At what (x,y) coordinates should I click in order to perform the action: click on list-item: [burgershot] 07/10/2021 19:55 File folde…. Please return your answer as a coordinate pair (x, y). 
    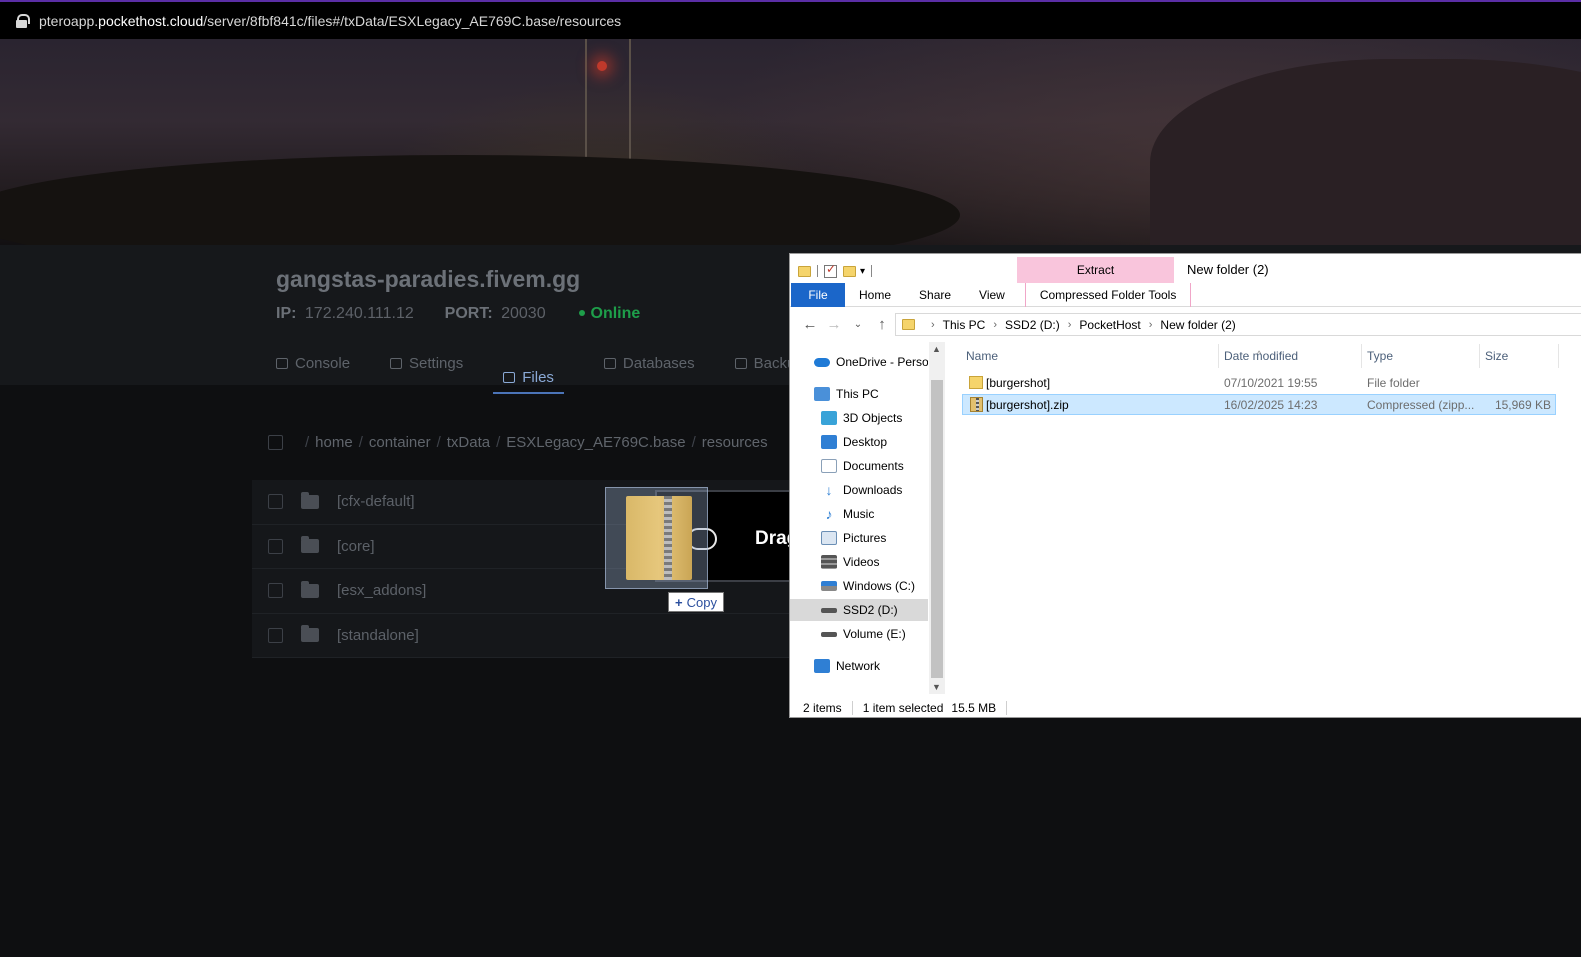
    Looking at the image, I should click on (1259, 383).